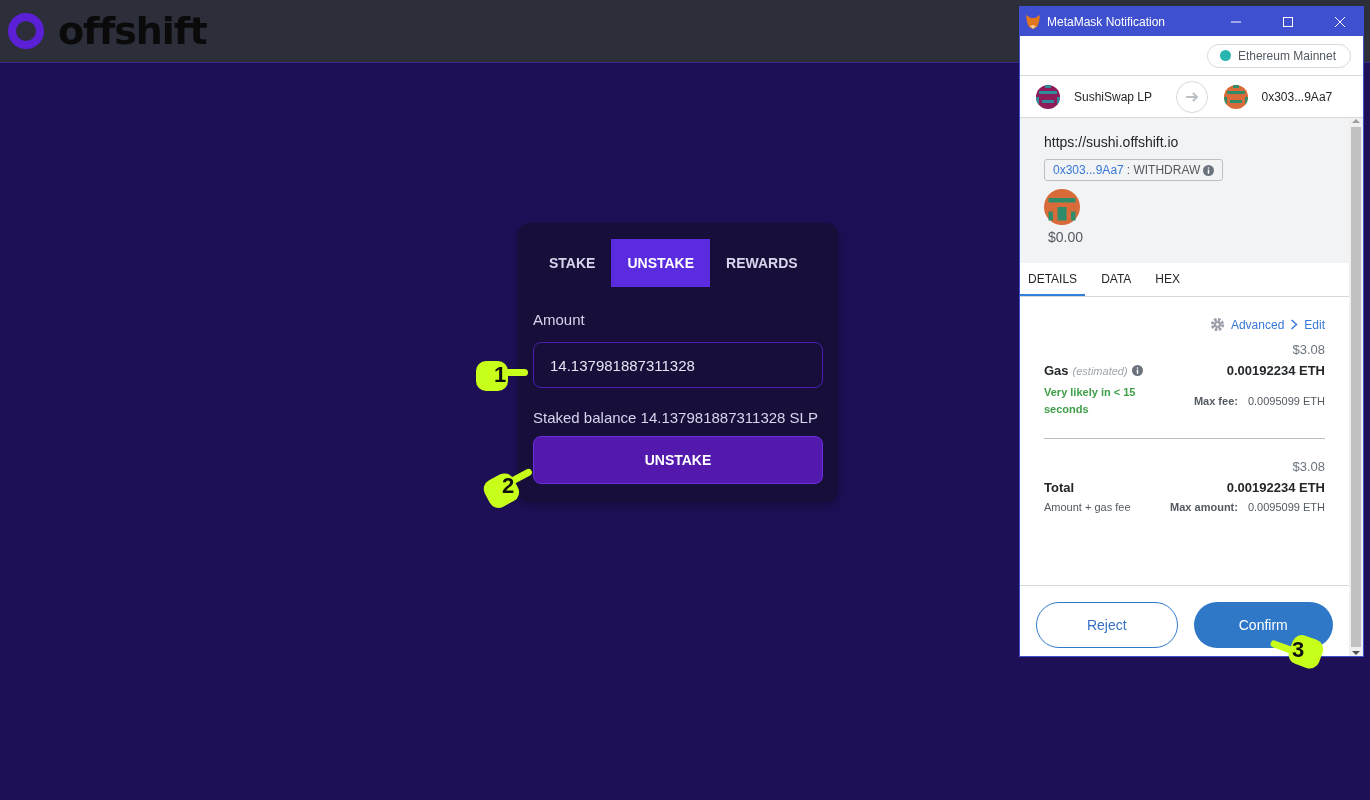  I want to click on tab: UNSTAKE, so click(661, 263).